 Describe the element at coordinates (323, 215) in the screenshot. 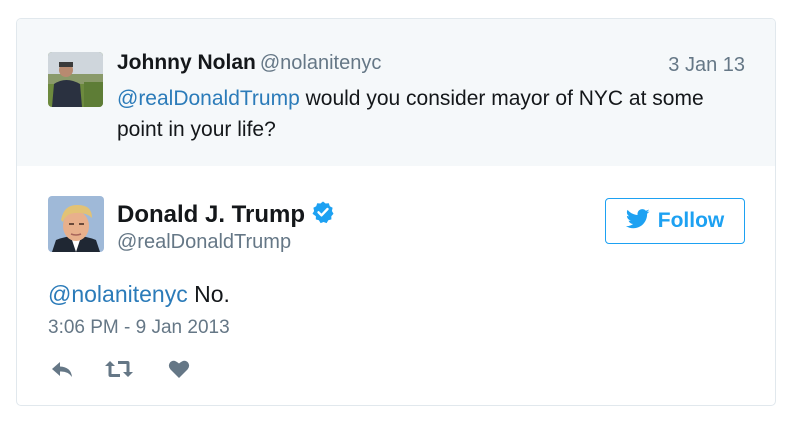

I see `verified-badge-icon` at that location.